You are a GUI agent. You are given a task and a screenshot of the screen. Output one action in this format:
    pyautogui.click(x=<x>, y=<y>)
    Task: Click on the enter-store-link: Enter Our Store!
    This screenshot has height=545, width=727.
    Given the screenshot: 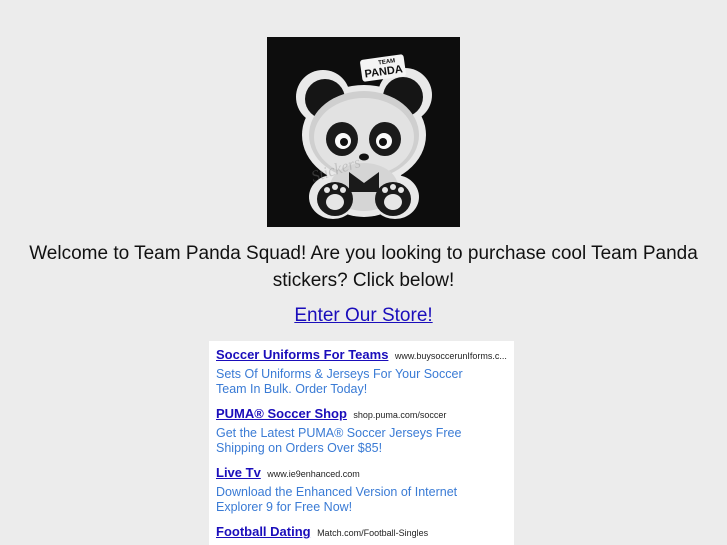 What is the action you would take?
    pyautogui.click(x=363, y=315)
    